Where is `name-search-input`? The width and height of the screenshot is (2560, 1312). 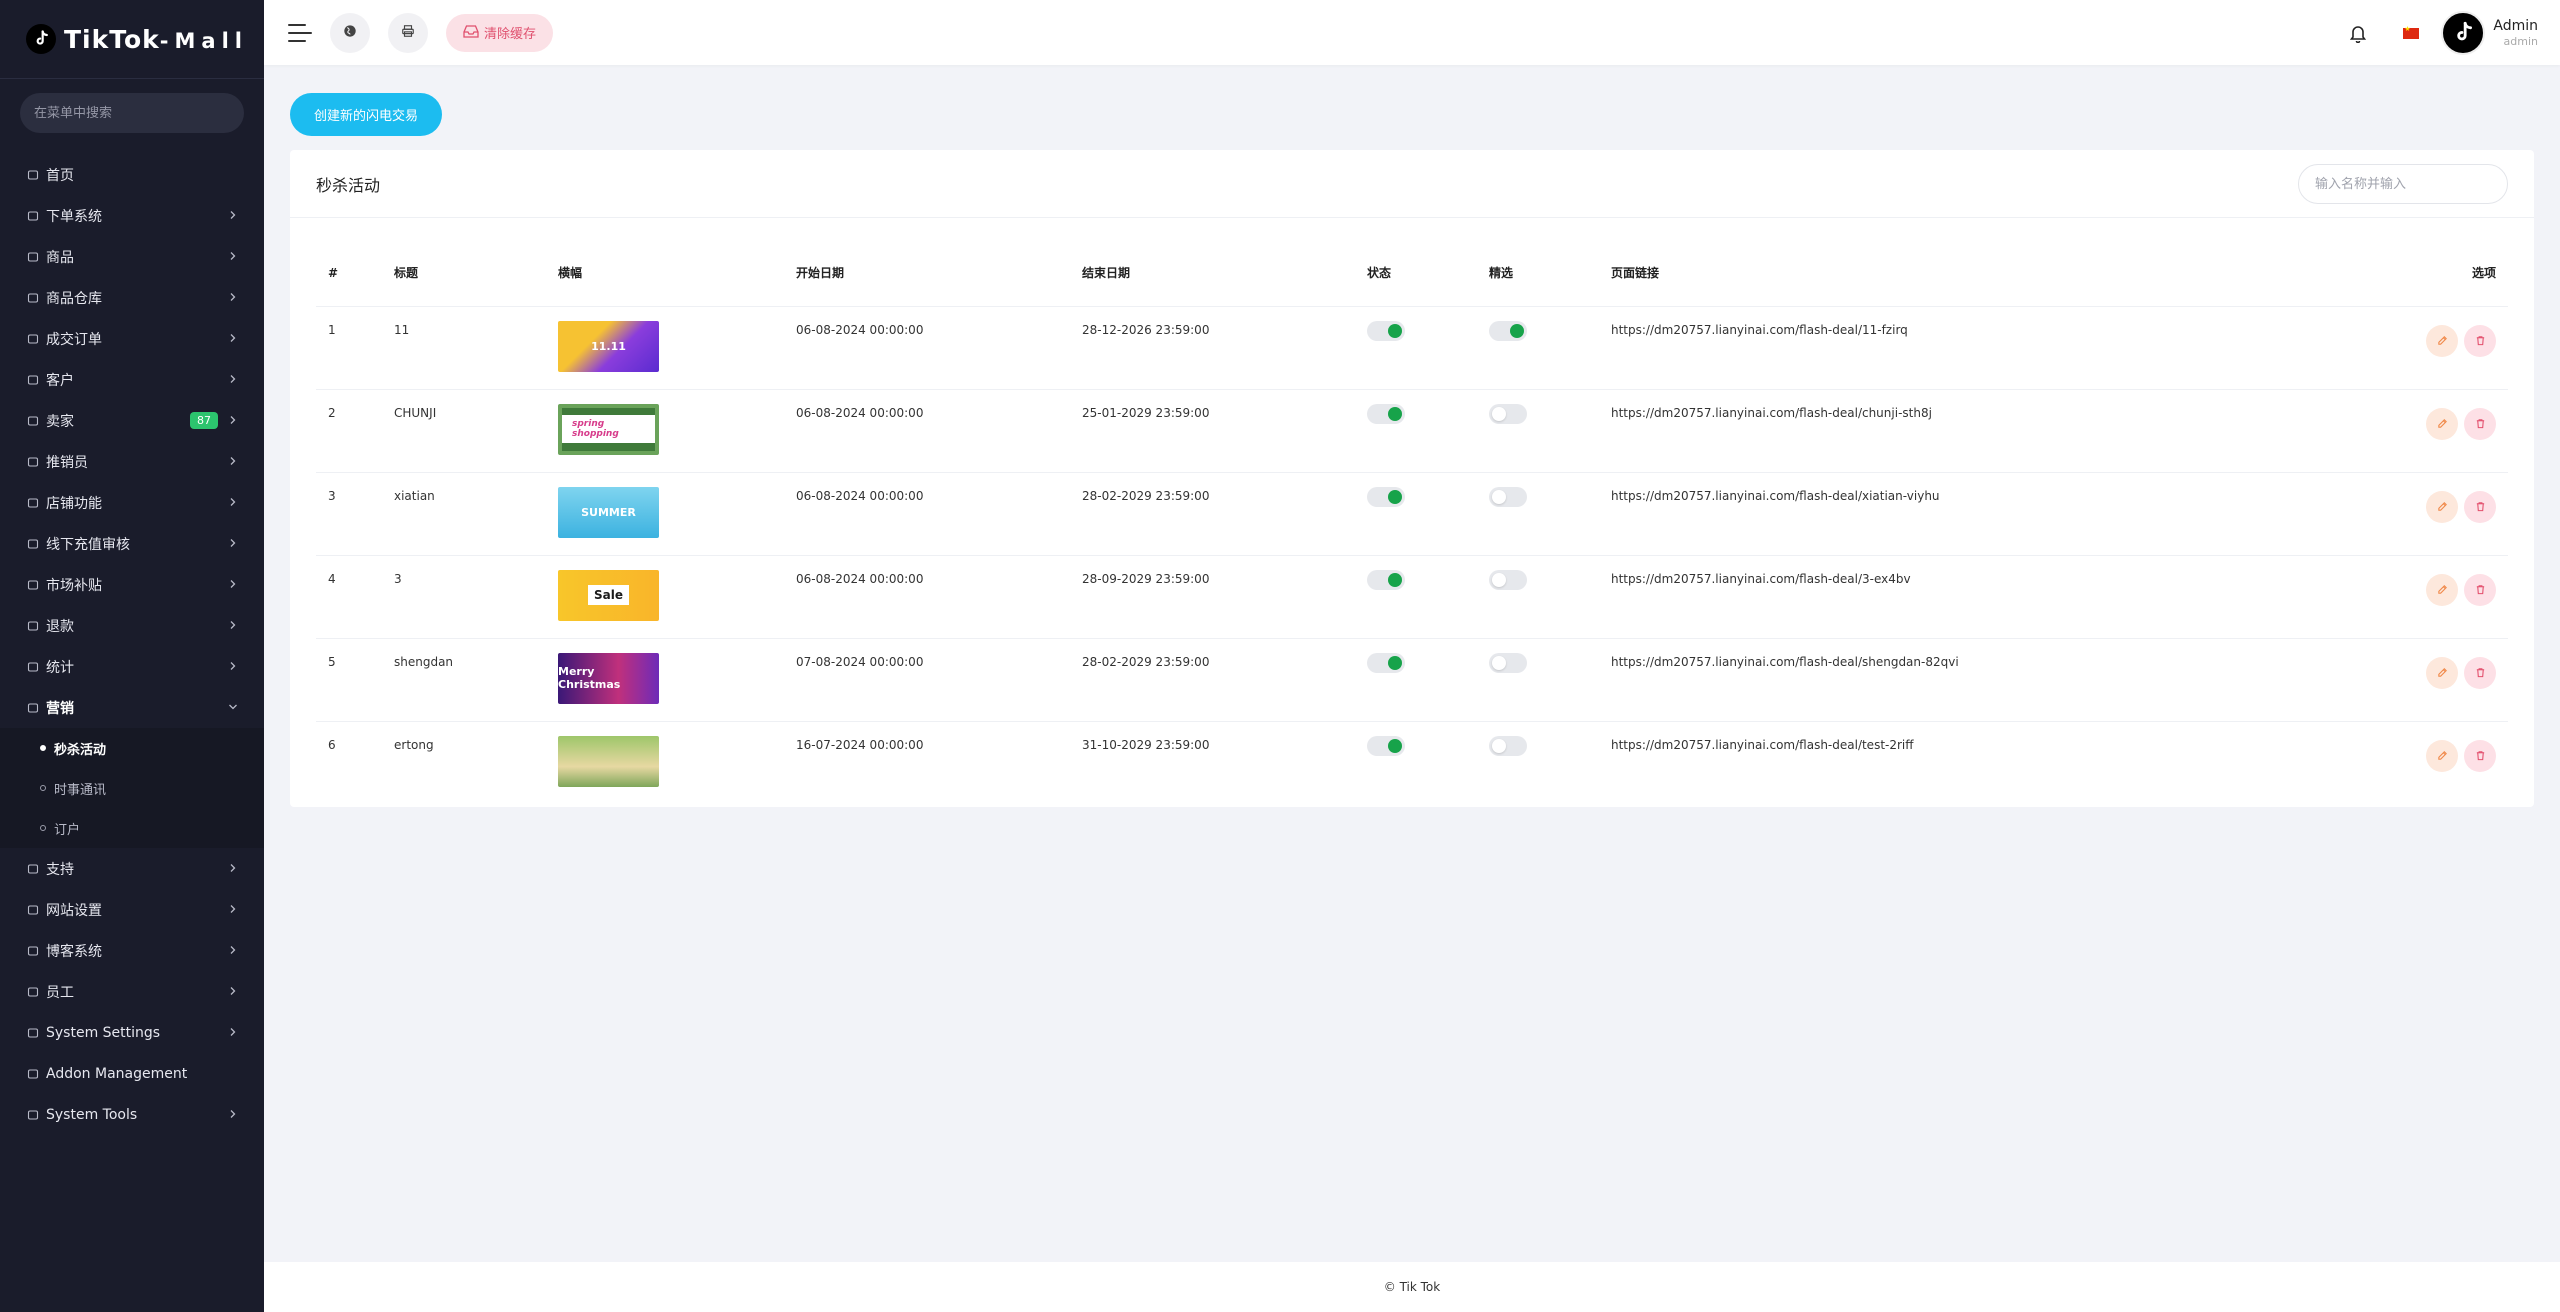 name-search-input is located at coordinates (2403, 184).